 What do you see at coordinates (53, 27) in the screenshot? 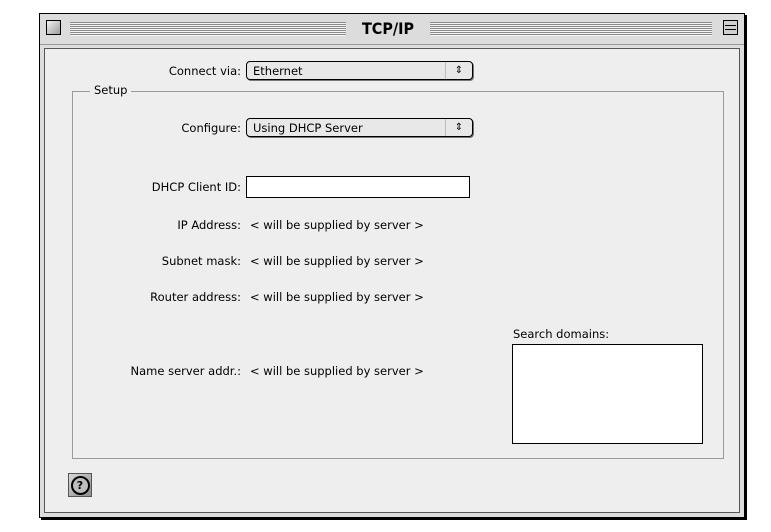
I see `close-box-icon` at bounding box center [53, 27].